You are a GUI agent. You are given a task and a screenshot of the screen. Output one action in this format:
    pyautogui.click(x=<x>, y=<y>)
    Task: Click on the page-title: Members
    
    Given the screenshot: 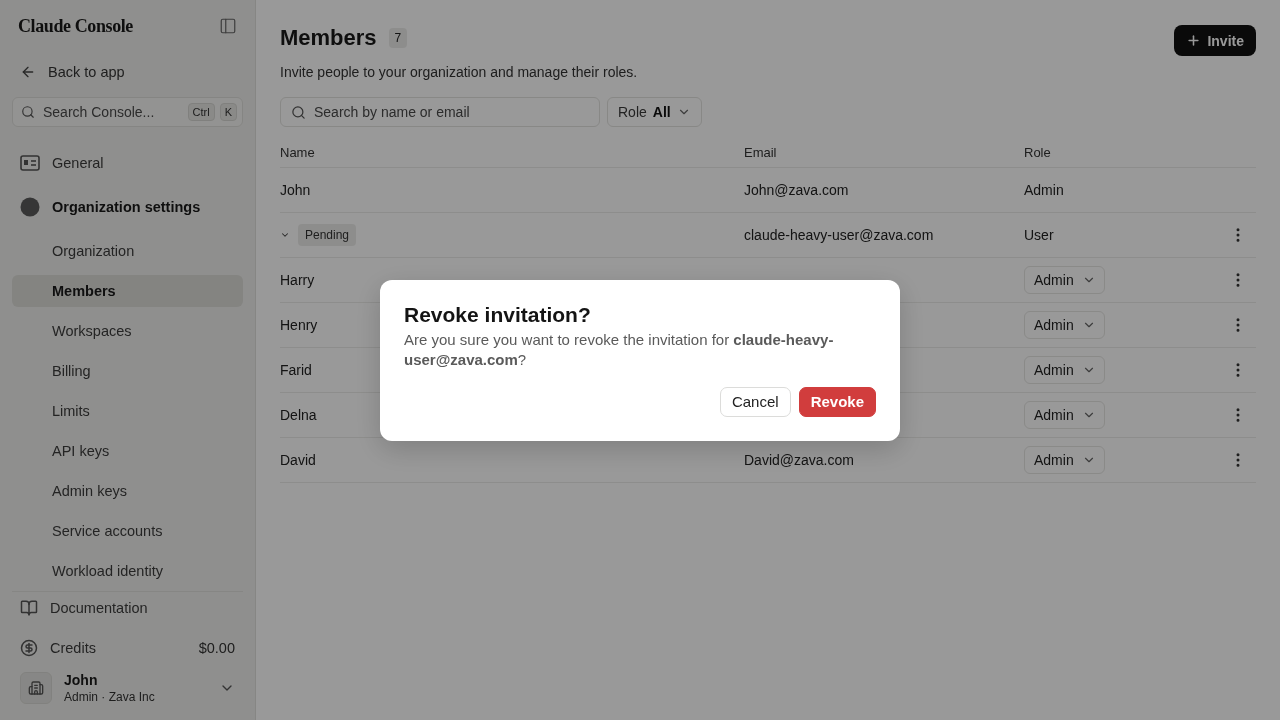 What is the action you would take?
    pyautogui.click(x=328, y=38)
    